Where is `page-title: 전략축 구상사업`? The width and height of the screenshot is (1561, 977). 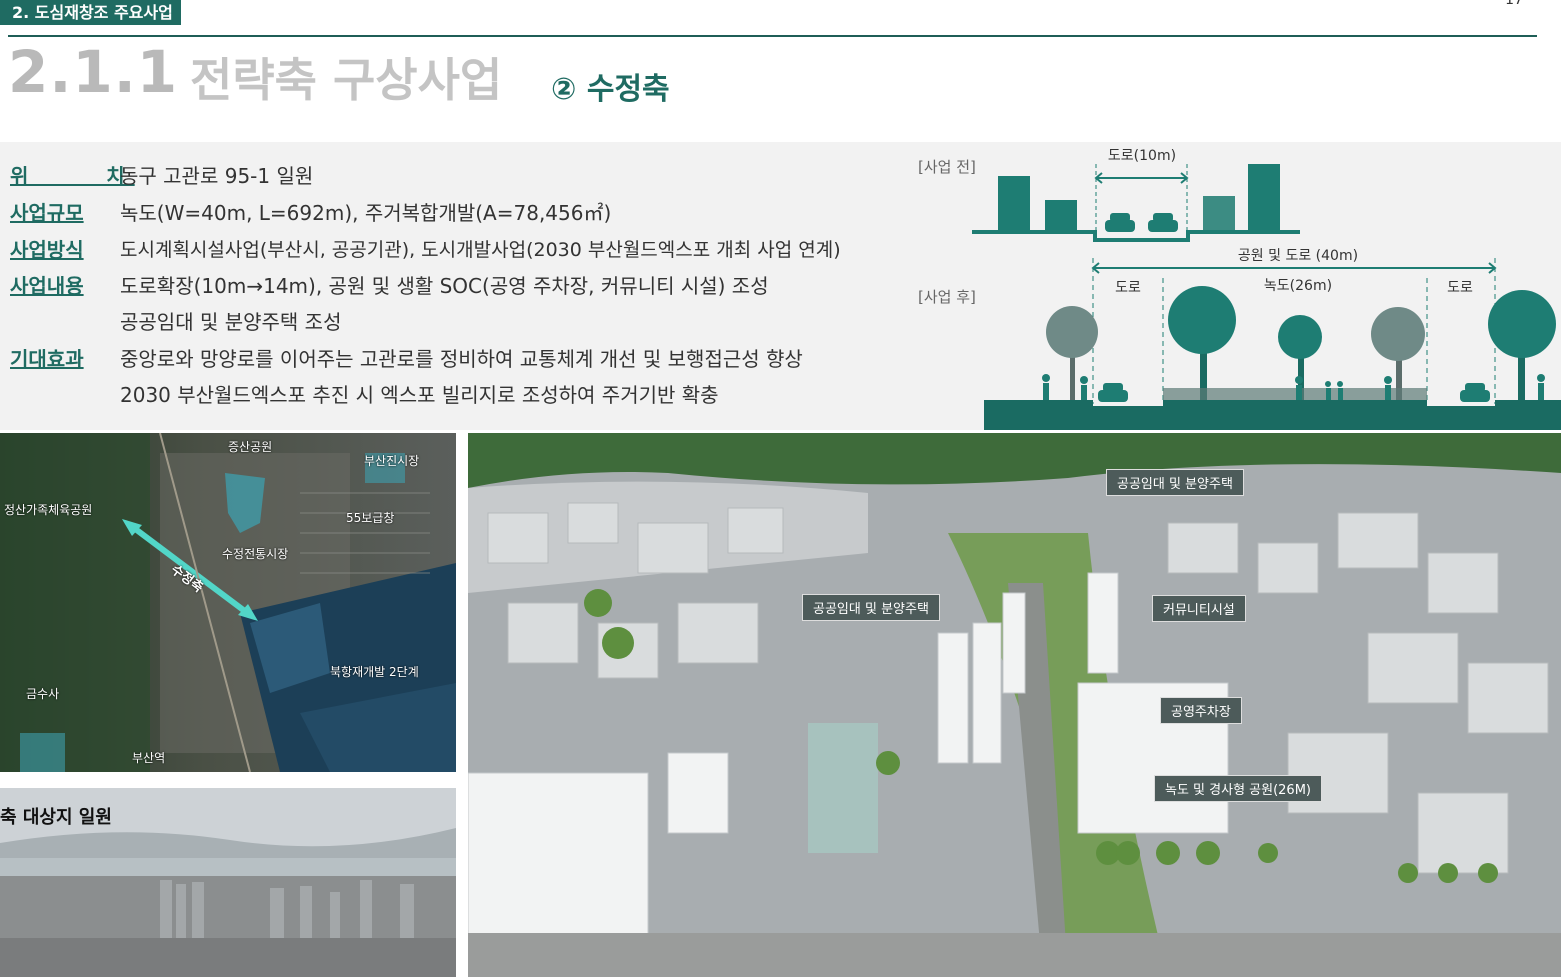
page-title: 전략축 구상사업 is located at coordinates (346, 80).